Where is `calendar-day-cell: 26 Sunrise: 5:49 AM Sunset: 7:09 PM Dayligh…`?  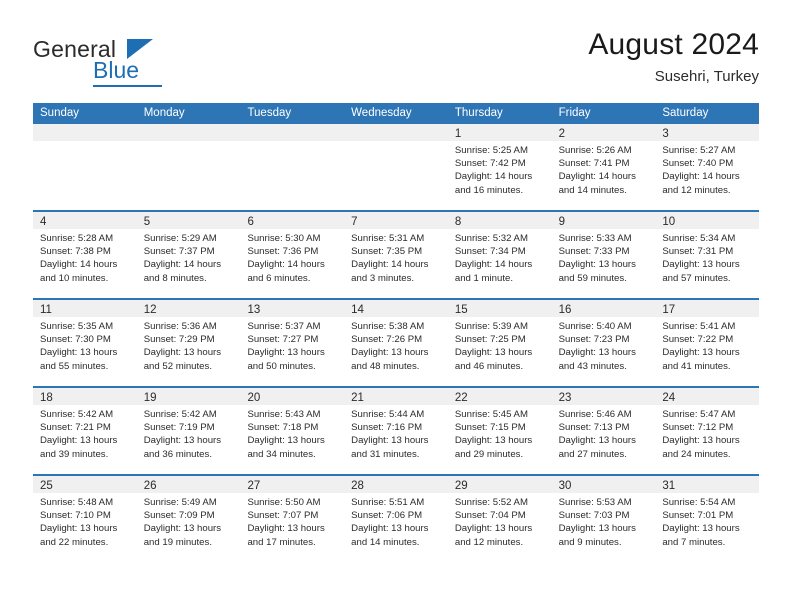
calendar-day-cell: 26 Sunrise: 5:49 AM Sunset: 7:09 PM Dayligh… is located at coordinates (188, 520).